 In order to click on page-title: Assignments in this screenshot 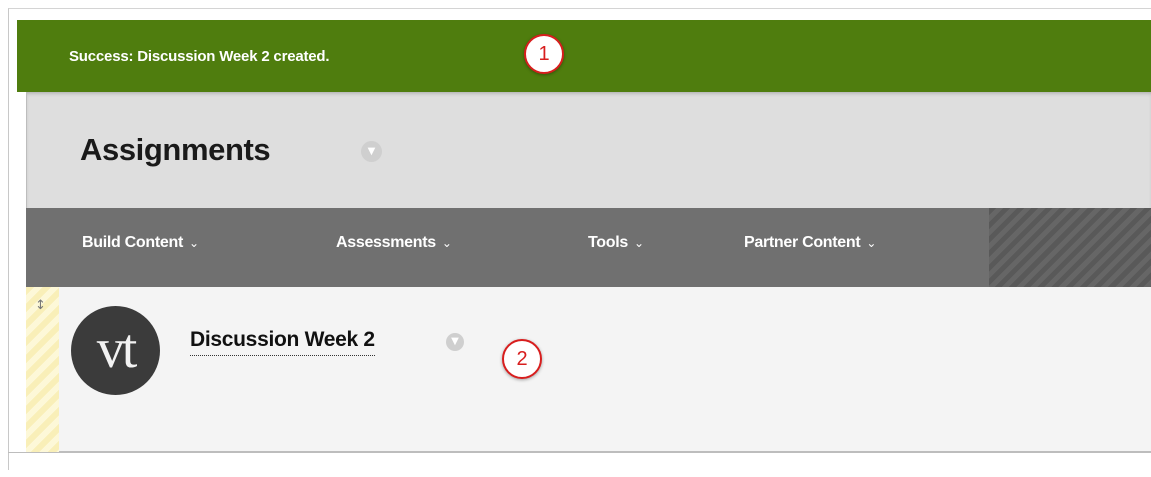, I will do `click(175, 149)`.